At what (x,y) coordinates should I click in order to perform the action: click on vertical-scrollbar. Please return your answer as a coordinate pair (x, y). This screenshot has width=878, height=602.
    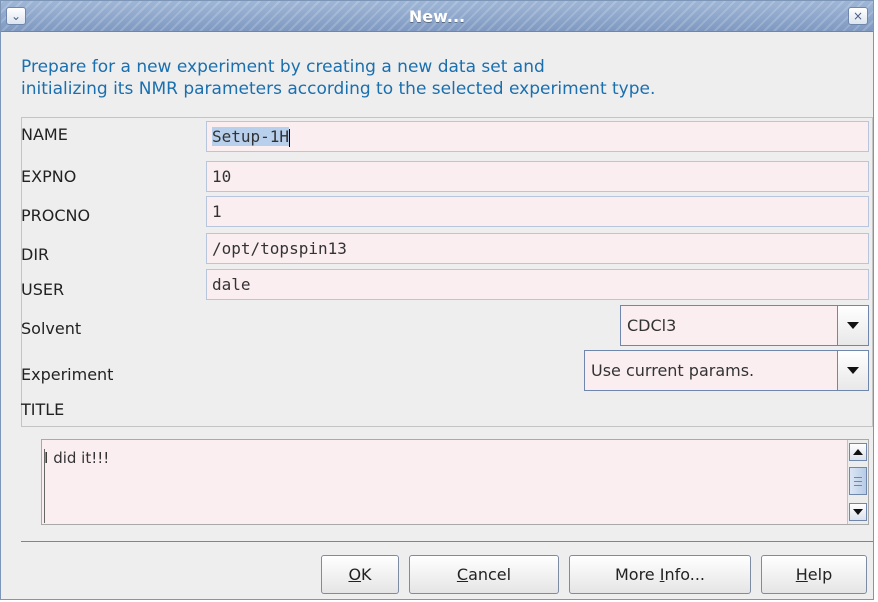
    Looking at the image, I should click on (857, 482).